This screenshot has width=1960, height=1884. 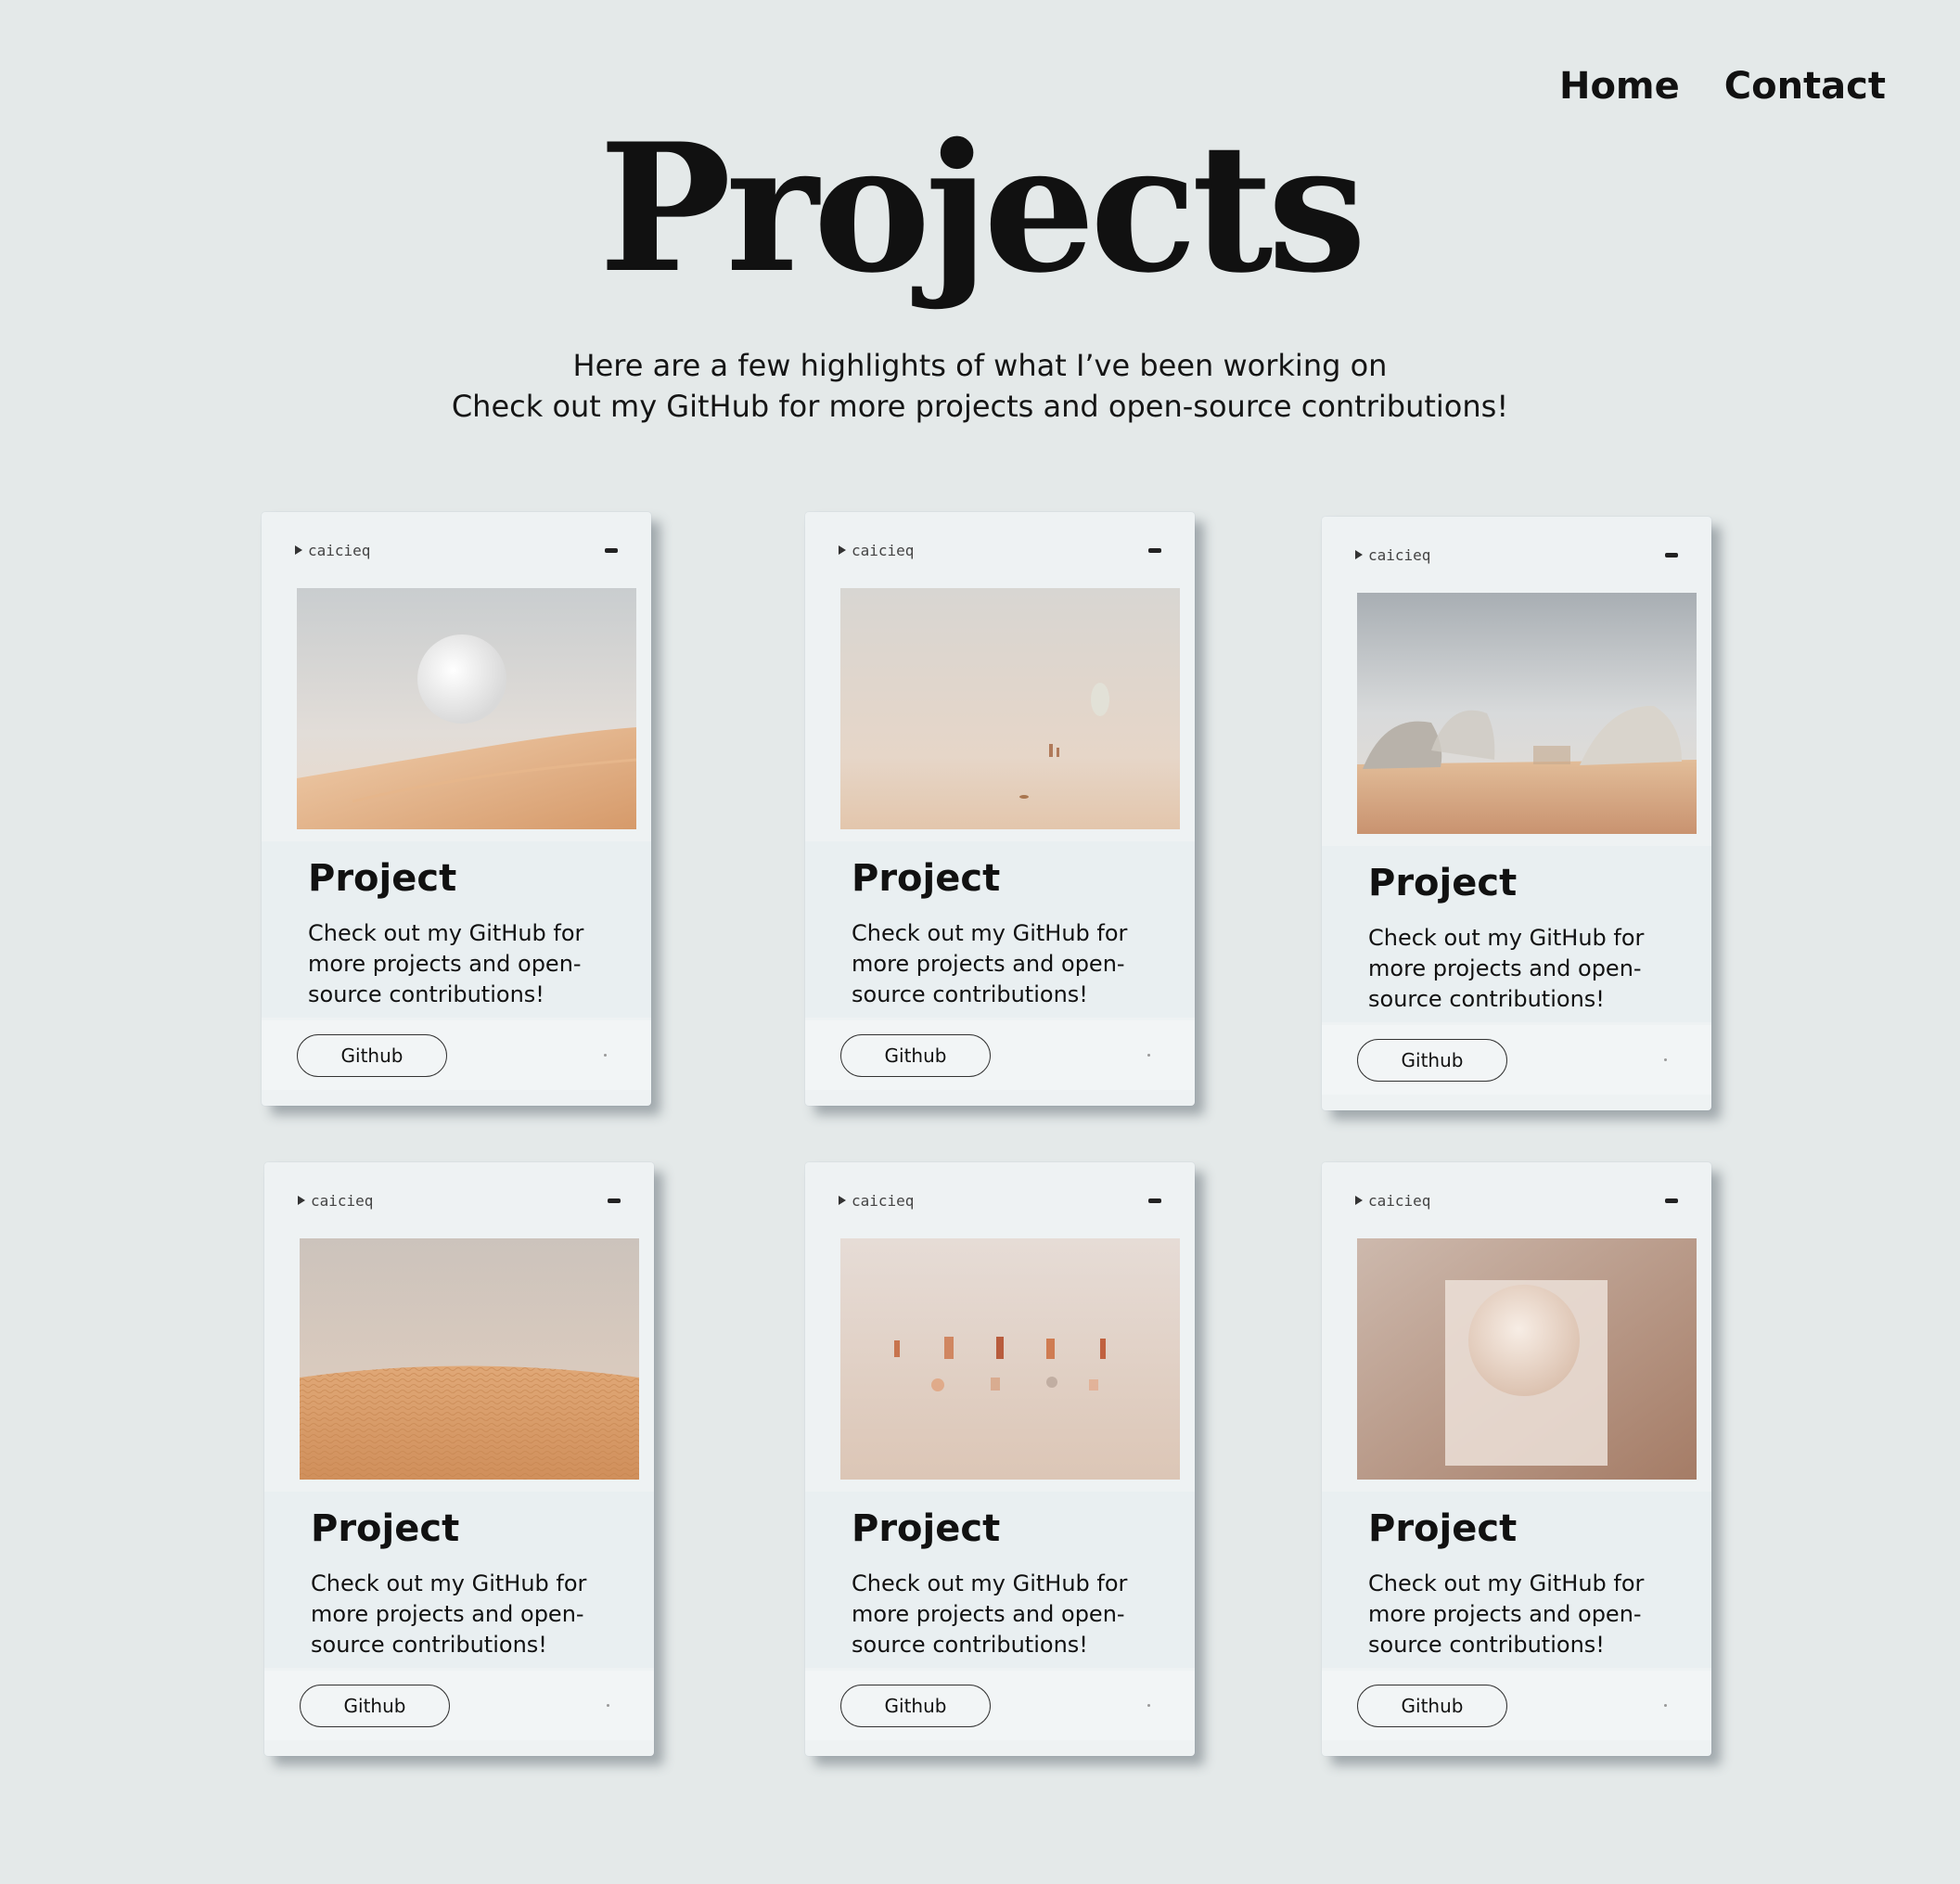 What do you see at coordinates (1527, 714) in the screenshot?
I see `project-image-desert-domes` at bounding box center [1527, 714].